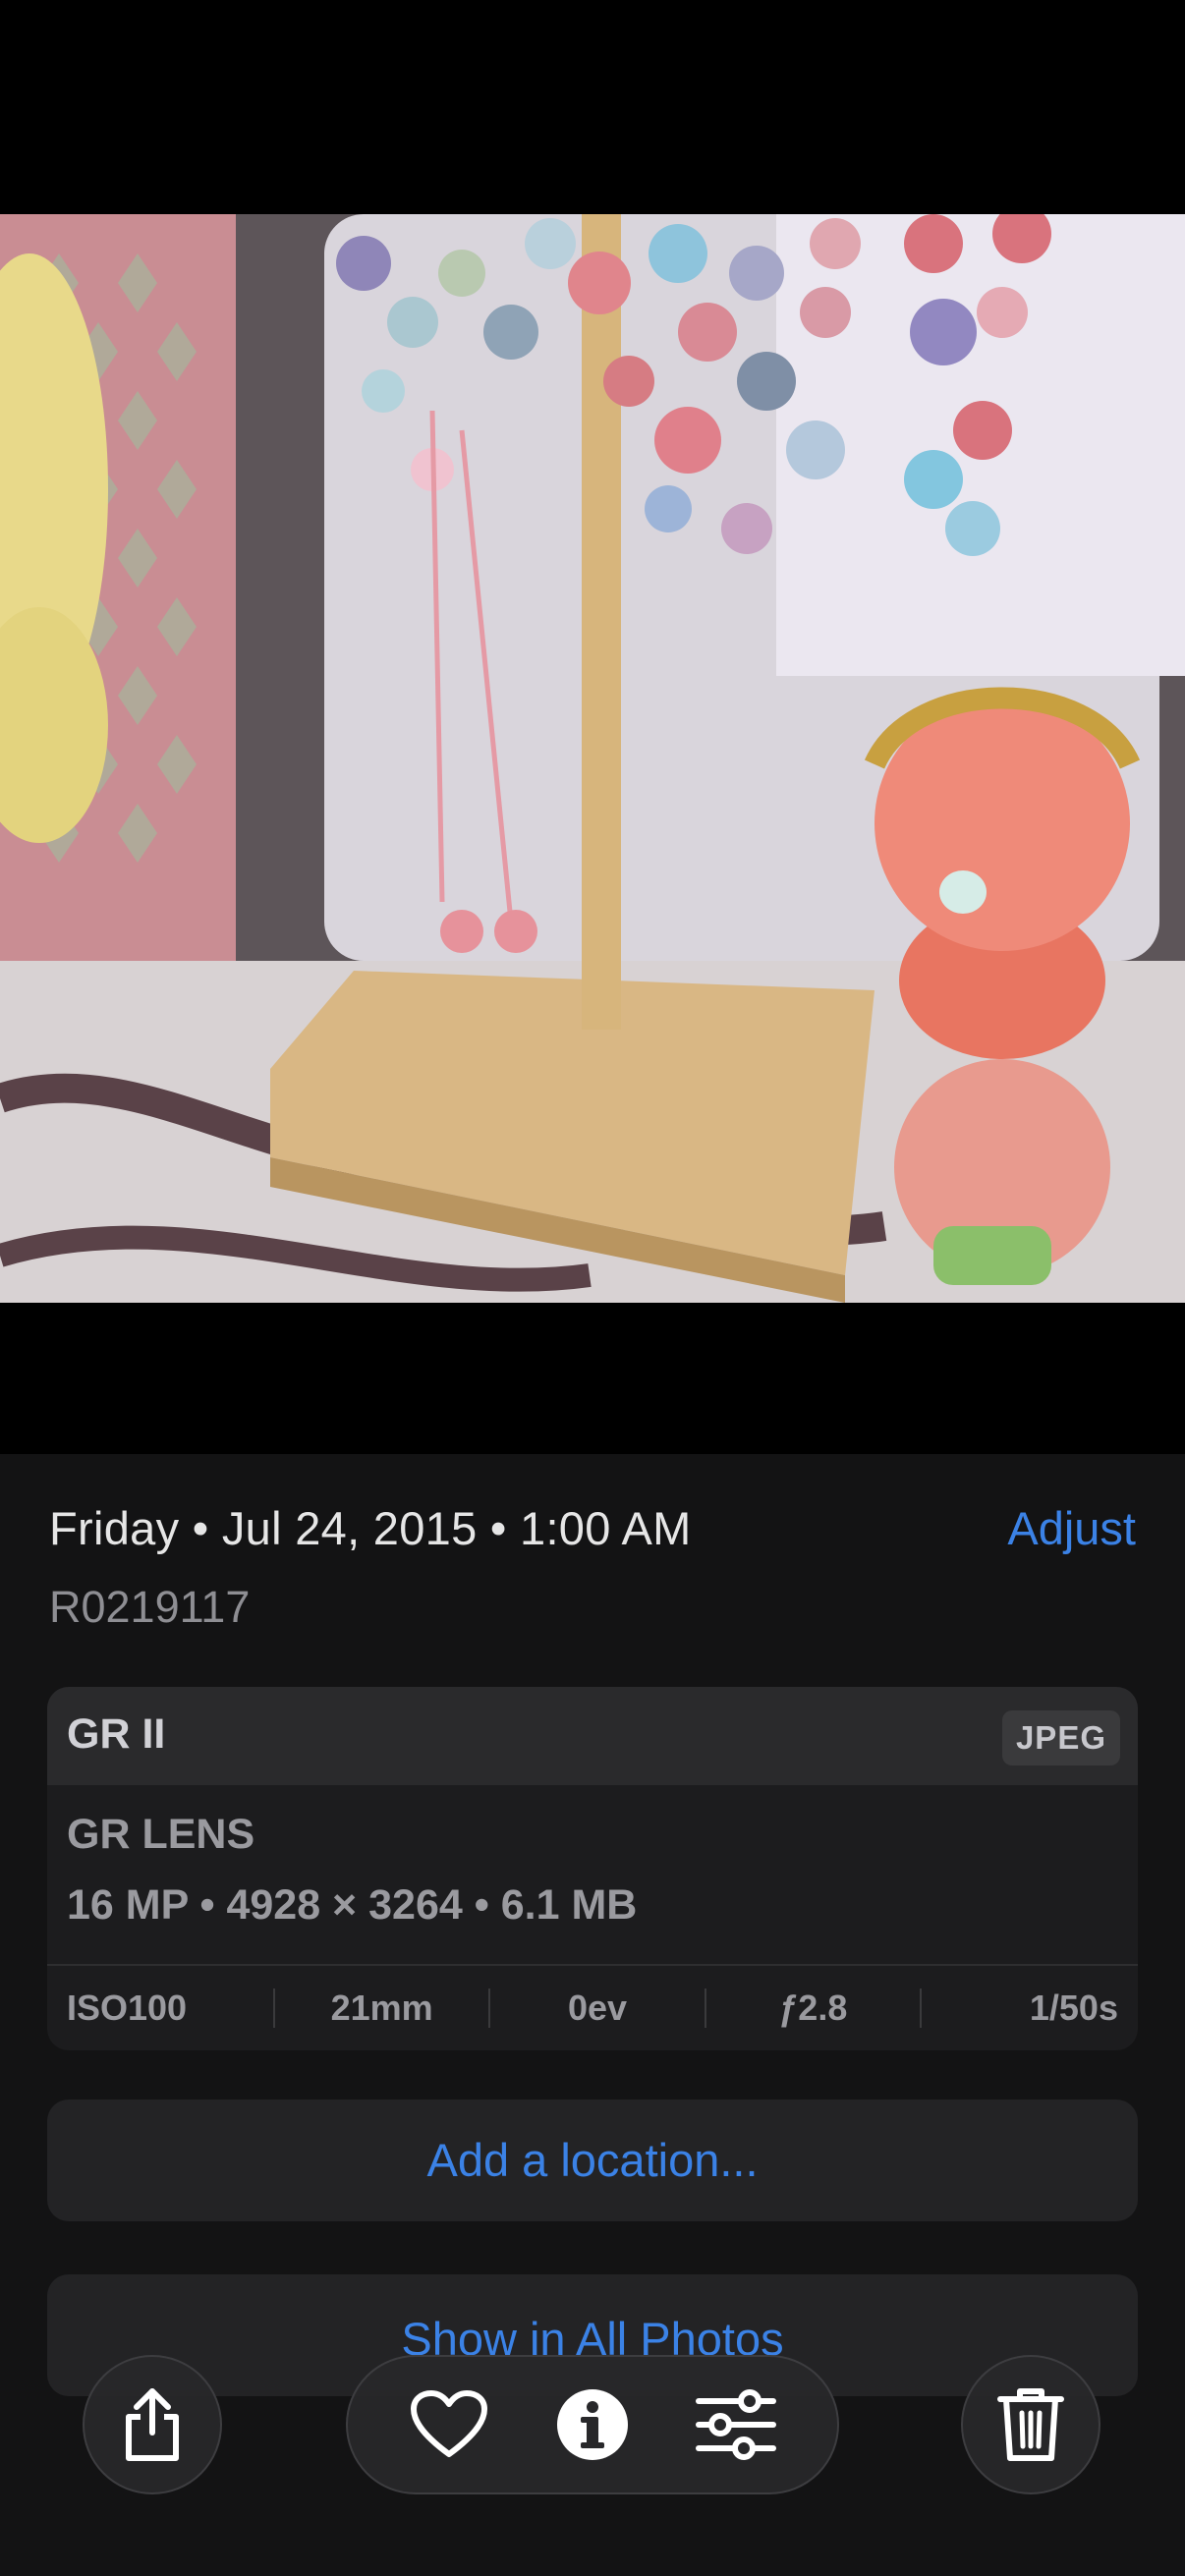 The image size is (1185, 2576). What do you see at coordinates (371, 1528) in the screenshot?
I see `photo-date: Friday • Jul 24, 2015 • 1:00 AM` at bounding box center [371, 1528].